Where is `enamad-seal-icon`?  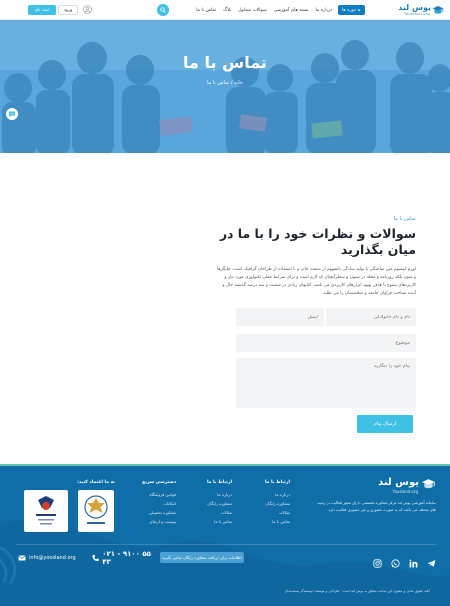 enamad-seal-icon is located at coordinates (96, 509).